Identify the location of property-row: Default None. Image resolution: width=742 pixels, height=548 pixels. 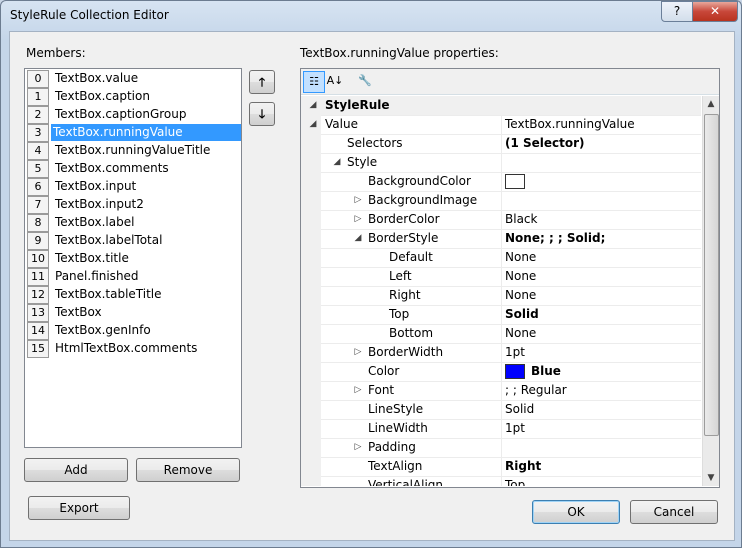
(501, 258).